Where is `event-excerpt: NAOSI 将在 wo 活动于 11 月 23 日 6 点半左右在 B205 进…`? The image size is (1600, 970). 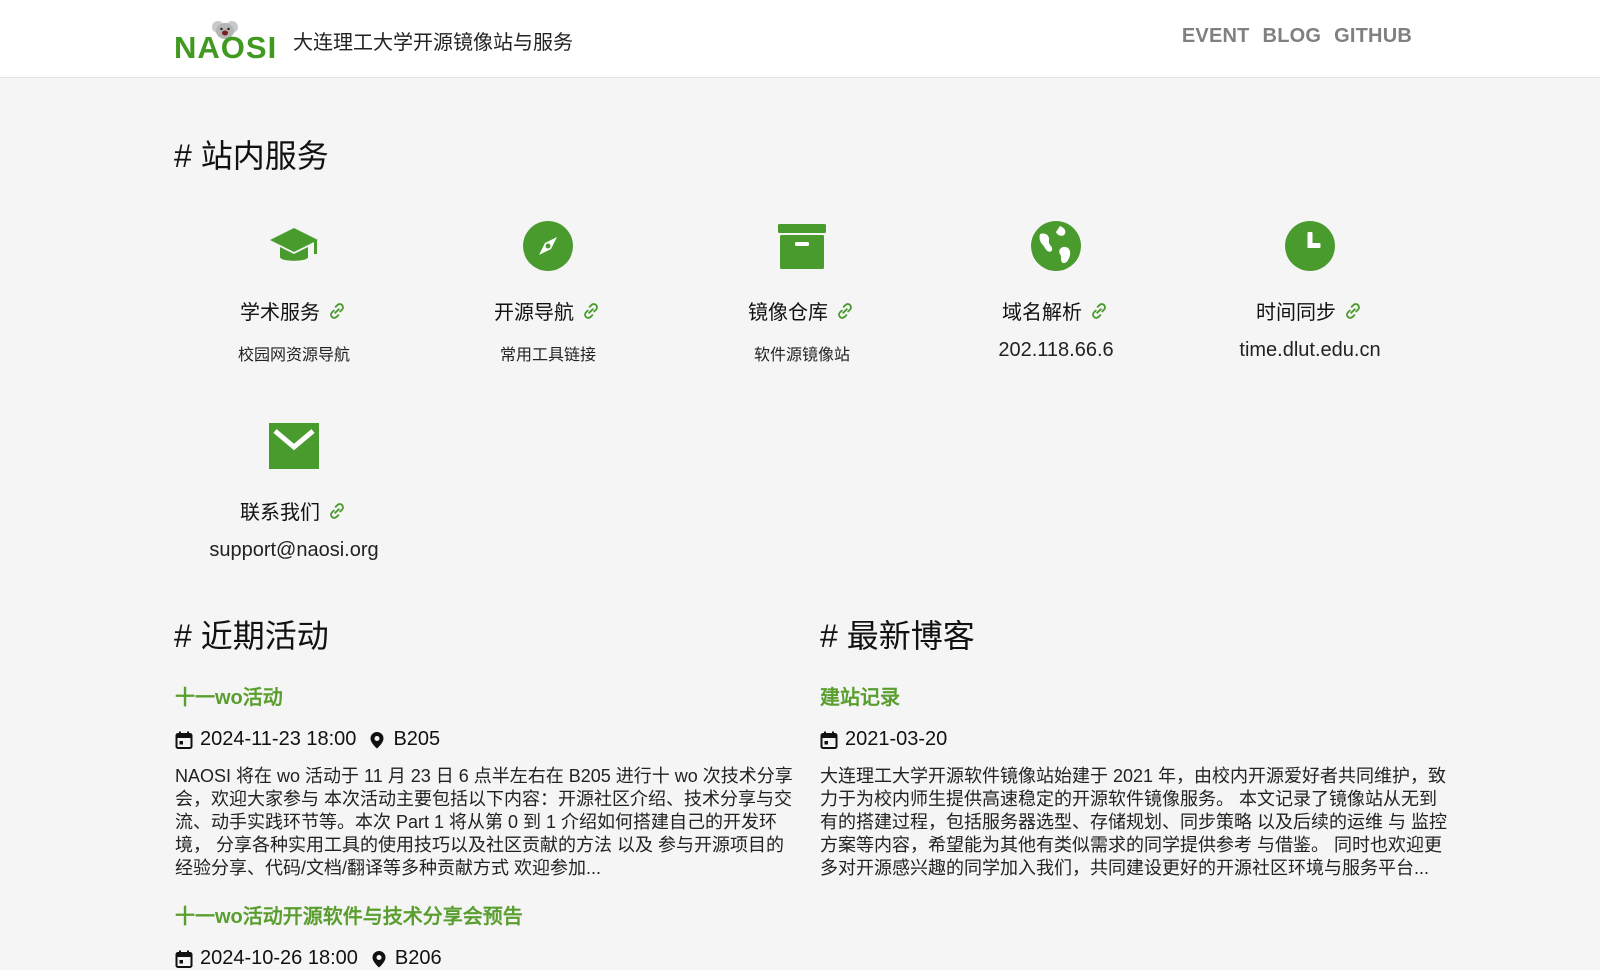
event-excerpt: NAOSI 将在 wo 活动于 11 月 23 日 6 点半左右在 B205 进… is located at coordinates (484, 822).